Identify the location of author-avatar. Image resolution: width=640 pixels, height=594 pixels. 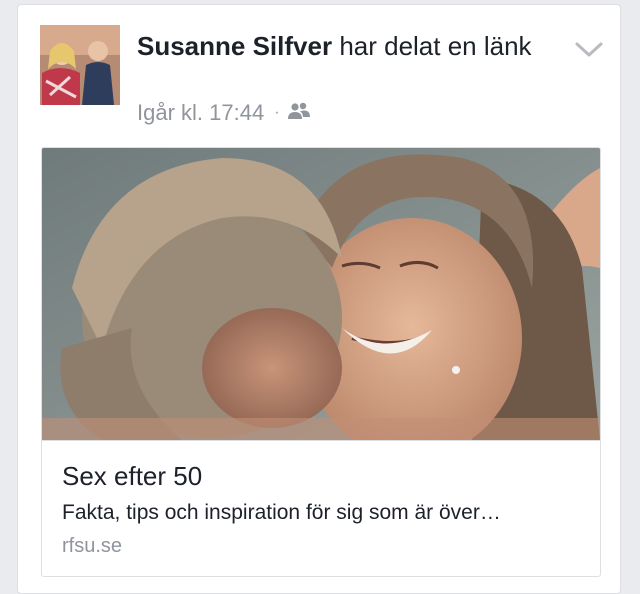
(80, 65).